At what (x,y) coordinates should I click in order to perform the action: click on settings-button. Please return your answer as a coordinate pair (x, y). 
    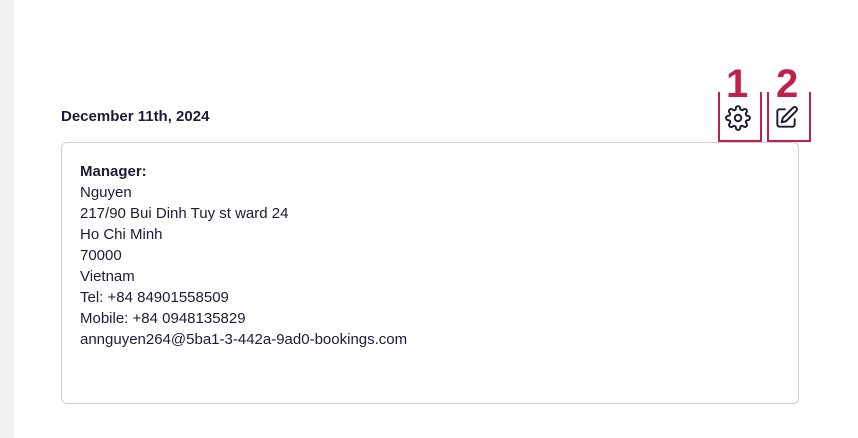
    Looking at the image, I should click on (738, 118).